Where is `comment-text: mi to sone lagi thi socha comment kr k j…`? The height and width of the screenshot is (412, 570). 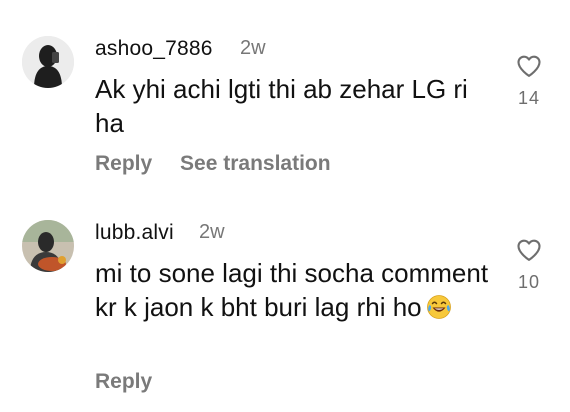 comment-text: mi to sone lagi thi socha comment kr k j… is located at coordinates (295, 290).